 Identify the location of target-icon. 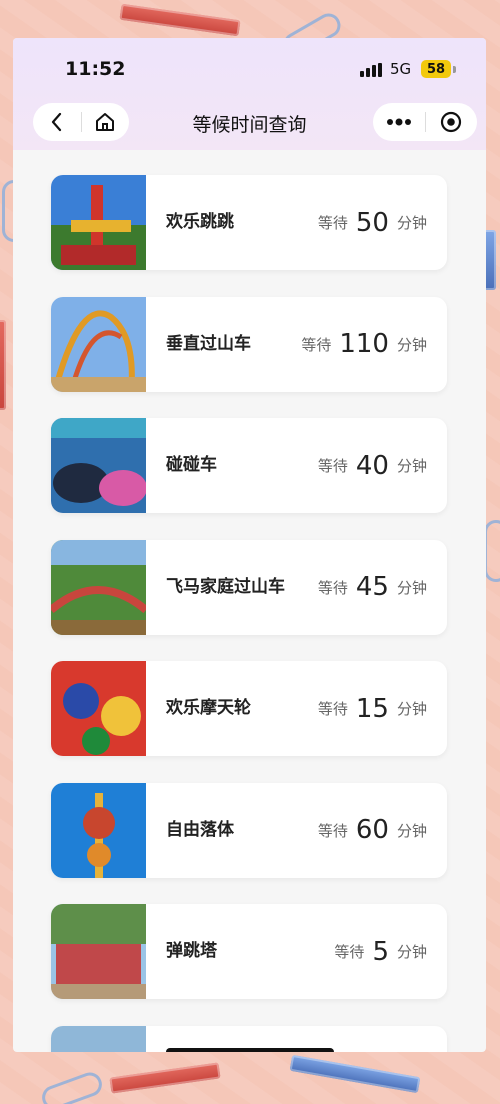
(451, 122).